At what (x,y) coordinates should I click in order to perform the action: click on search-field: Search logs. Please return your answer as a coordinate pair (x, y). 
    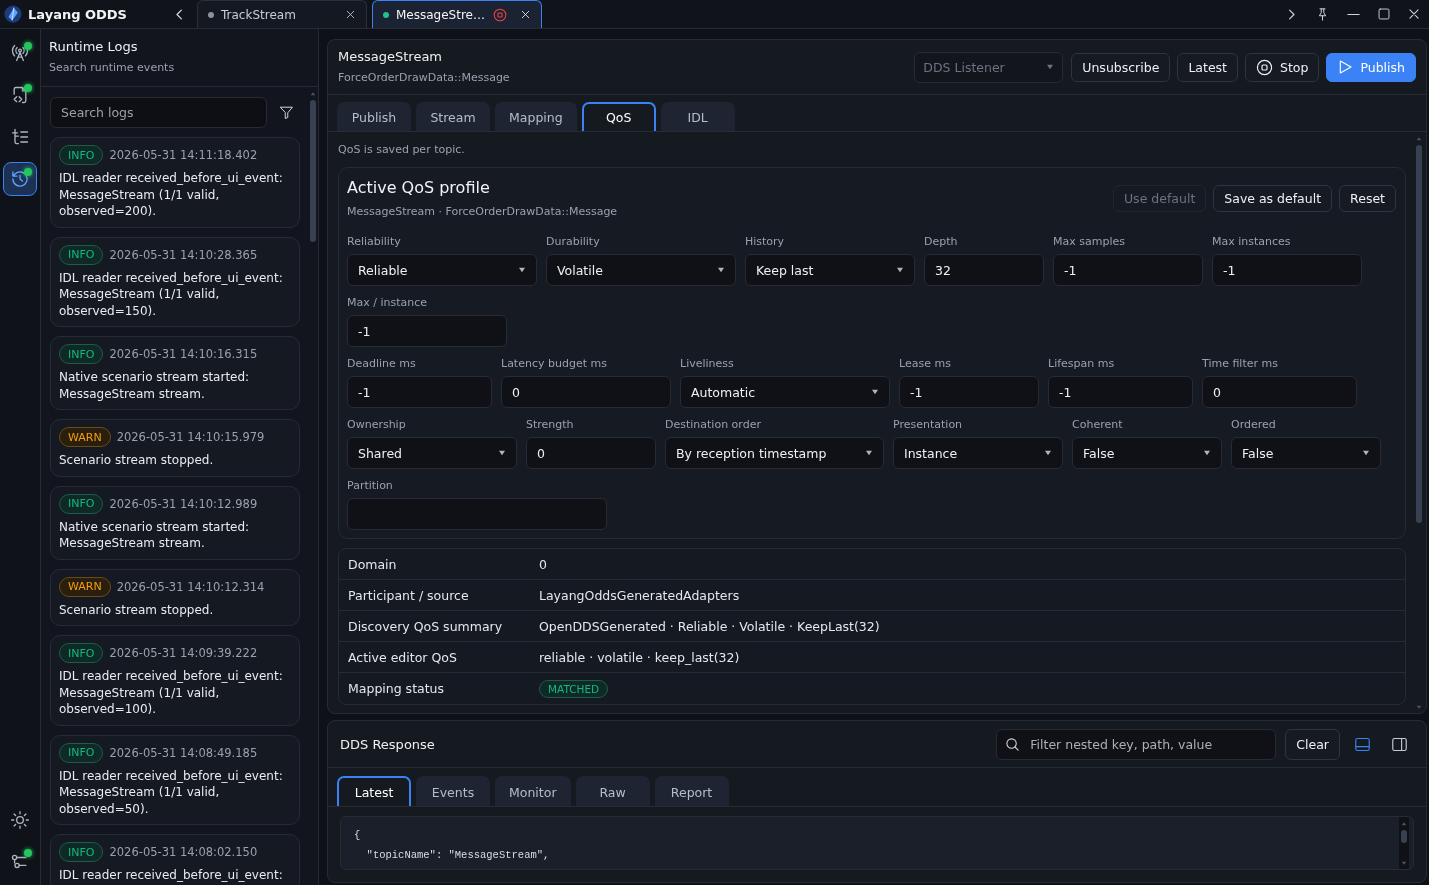
    Looking at the image, I should click on (158, 112).